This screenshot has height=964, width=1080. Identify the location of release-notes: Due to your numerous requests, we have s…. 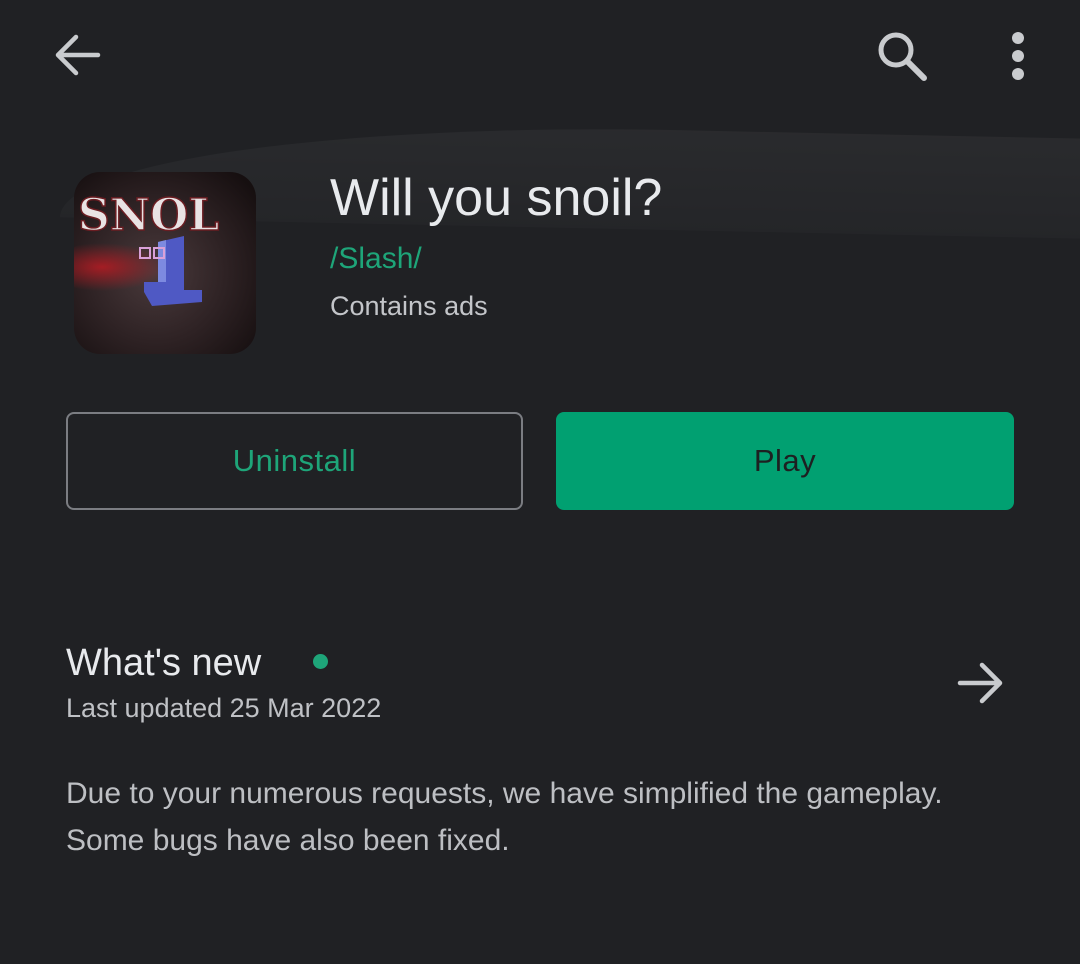
(546, 817).